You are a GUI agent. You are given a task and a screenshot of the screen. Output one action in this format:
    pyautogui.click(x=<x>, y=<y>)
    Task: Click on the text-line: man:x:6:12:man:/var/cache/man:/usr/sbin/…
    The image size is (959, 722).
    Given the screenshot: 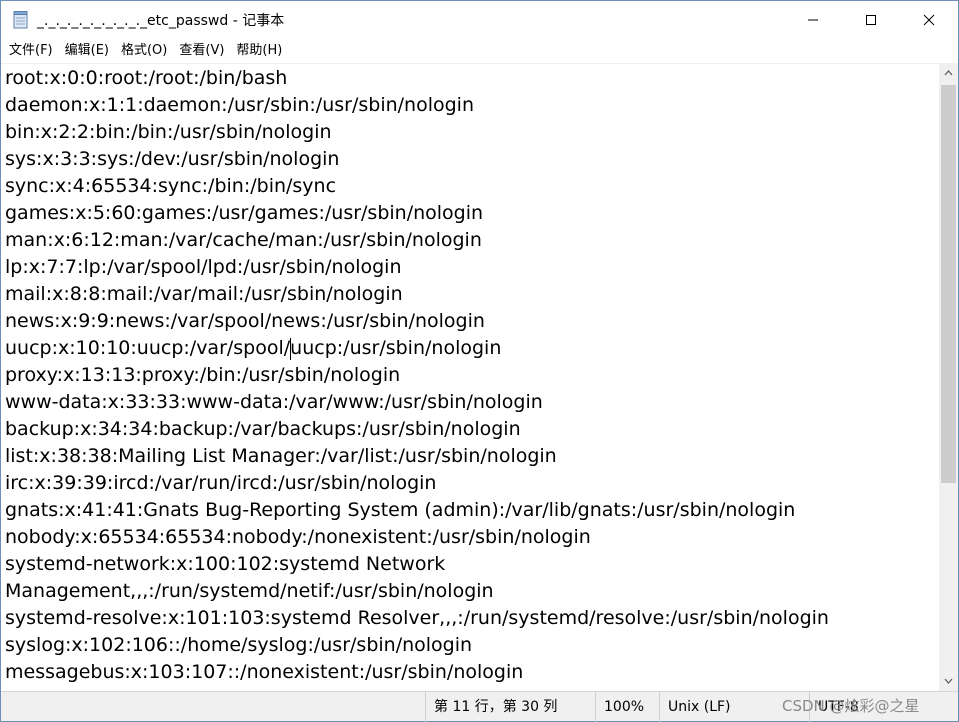 What is the action you would take?
    pyautogui.click(x=243, y=240)
    